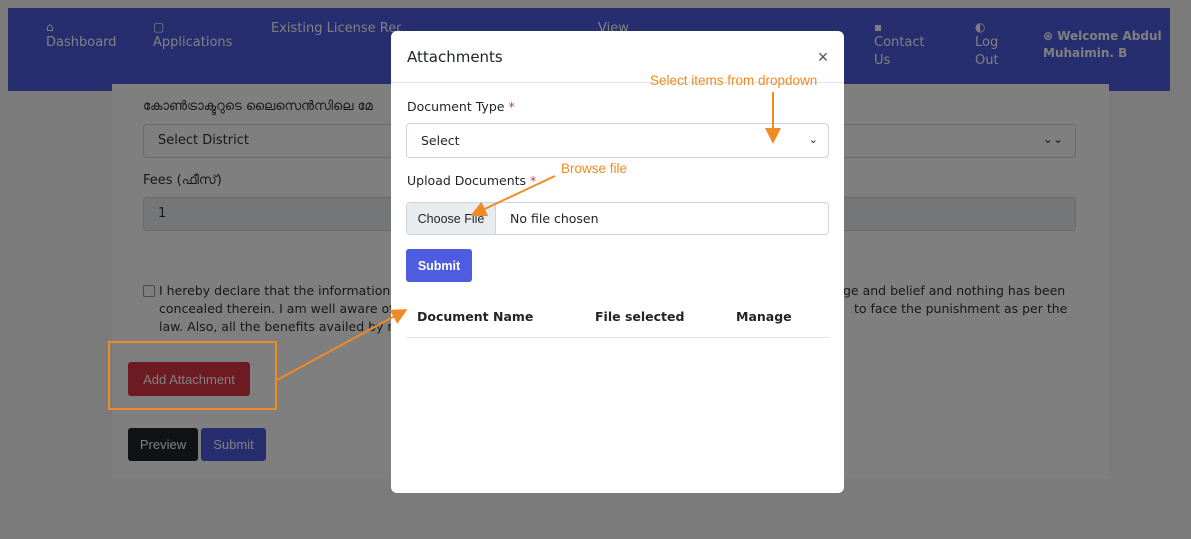  What do you see at coordinates (467, 180) in the screenshot?
I see `upload-label-text: Upload Documents` at bounding box center [467, 180].